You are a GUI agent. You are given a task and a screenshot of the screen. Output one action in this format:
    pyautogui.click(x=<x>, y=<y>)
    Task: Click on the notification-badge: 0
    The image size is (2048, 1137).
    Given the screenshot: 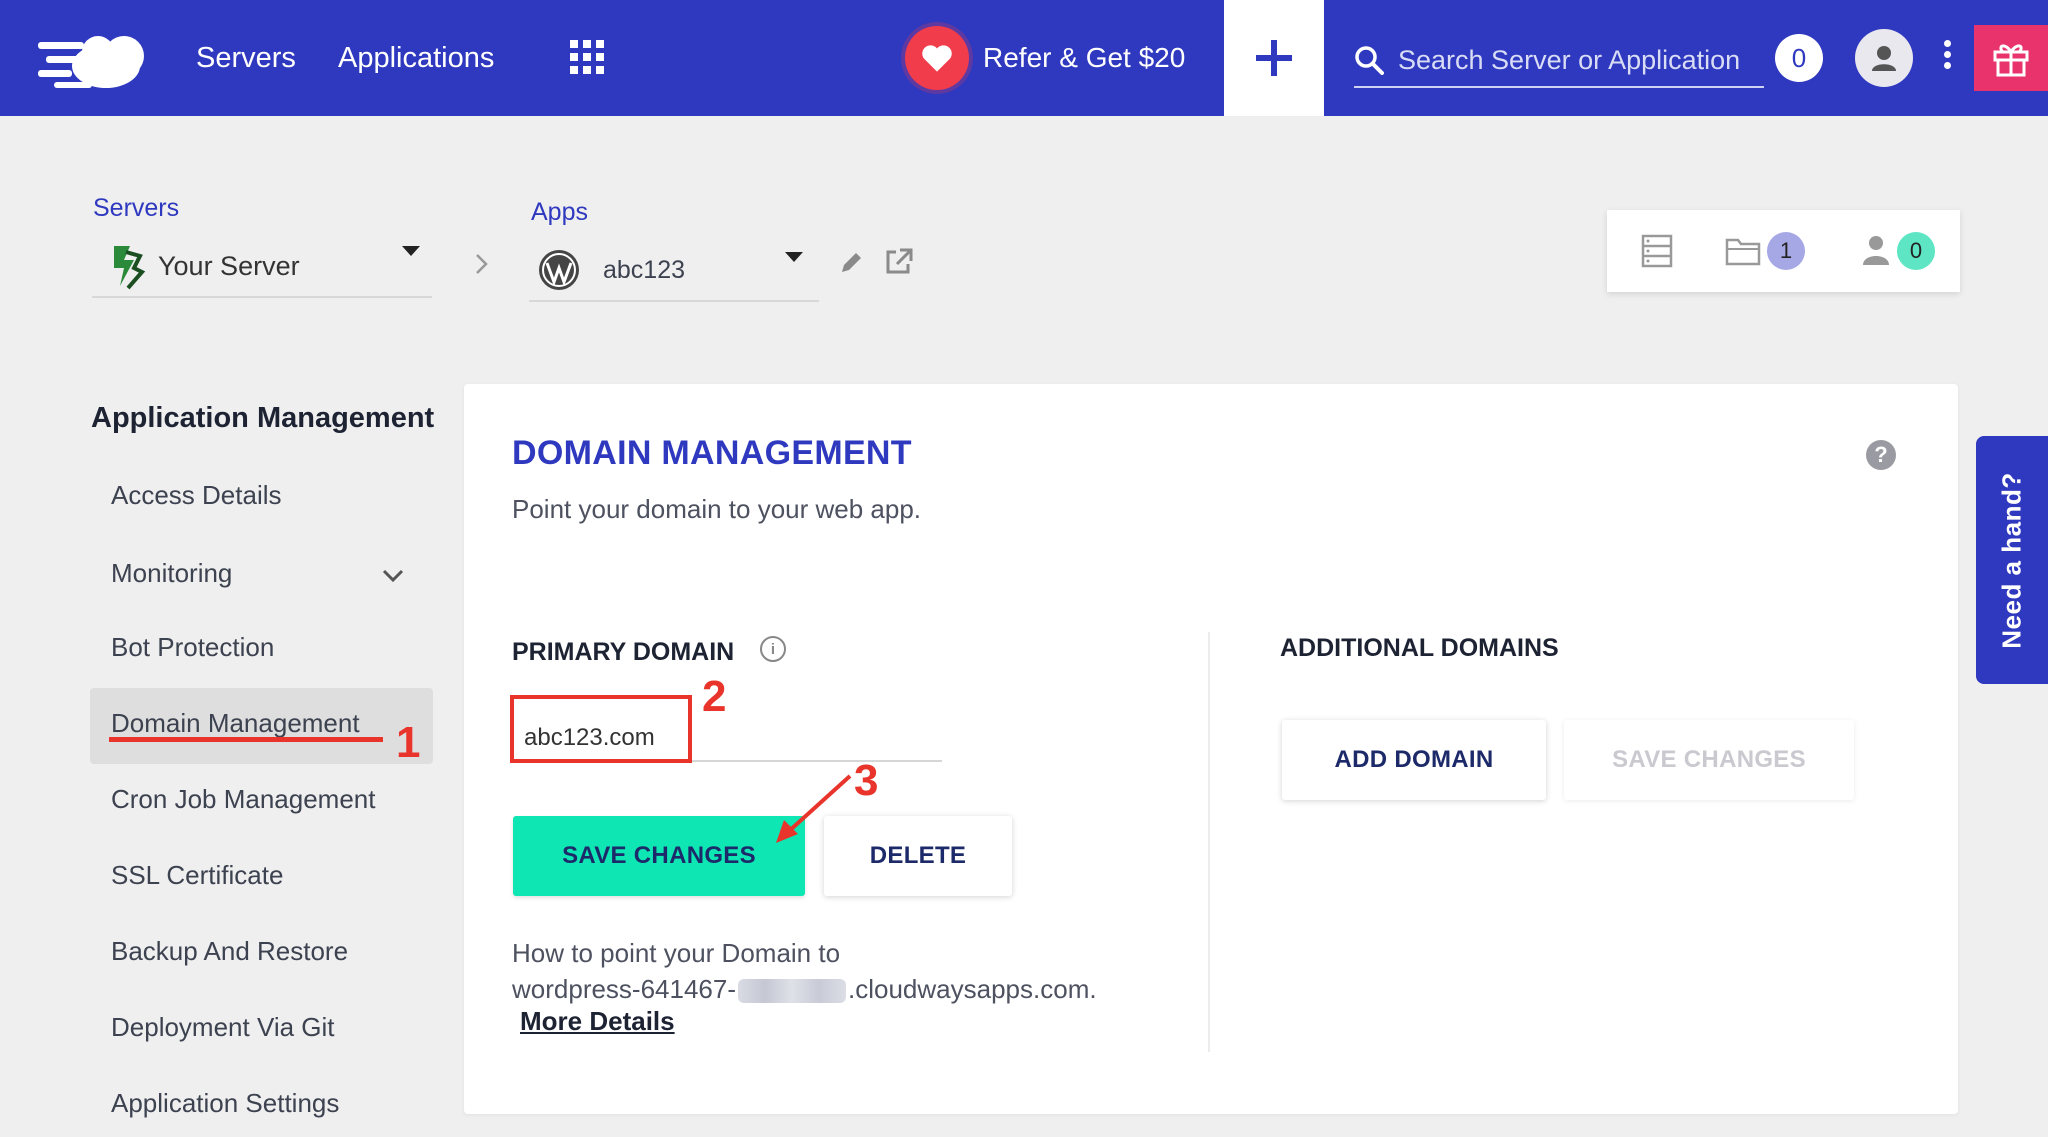 What is the action you would take?
    pyautogui.click(x=1799, y=58)
    